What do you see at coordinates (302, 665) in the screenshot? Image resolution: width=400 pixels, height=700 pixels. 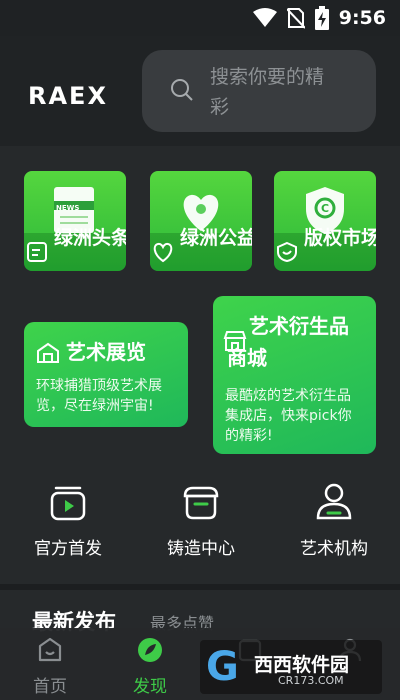 I see `watermark-text: 西西软件园` at bounding box center [302, 665].